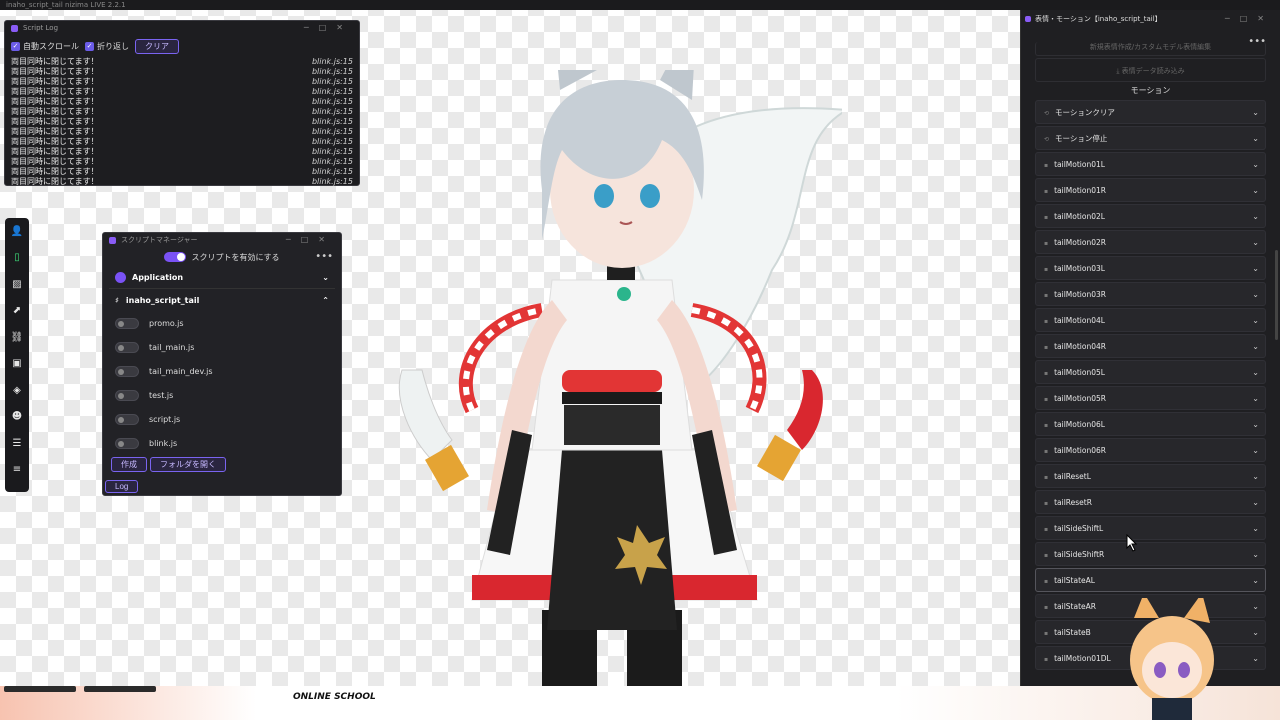 The image size is (1280, 720). Describe the element at coordinates (1150, 138) in the screenshot. I see `motion-item: ⟲ モーション停止 ⌄` at that location.